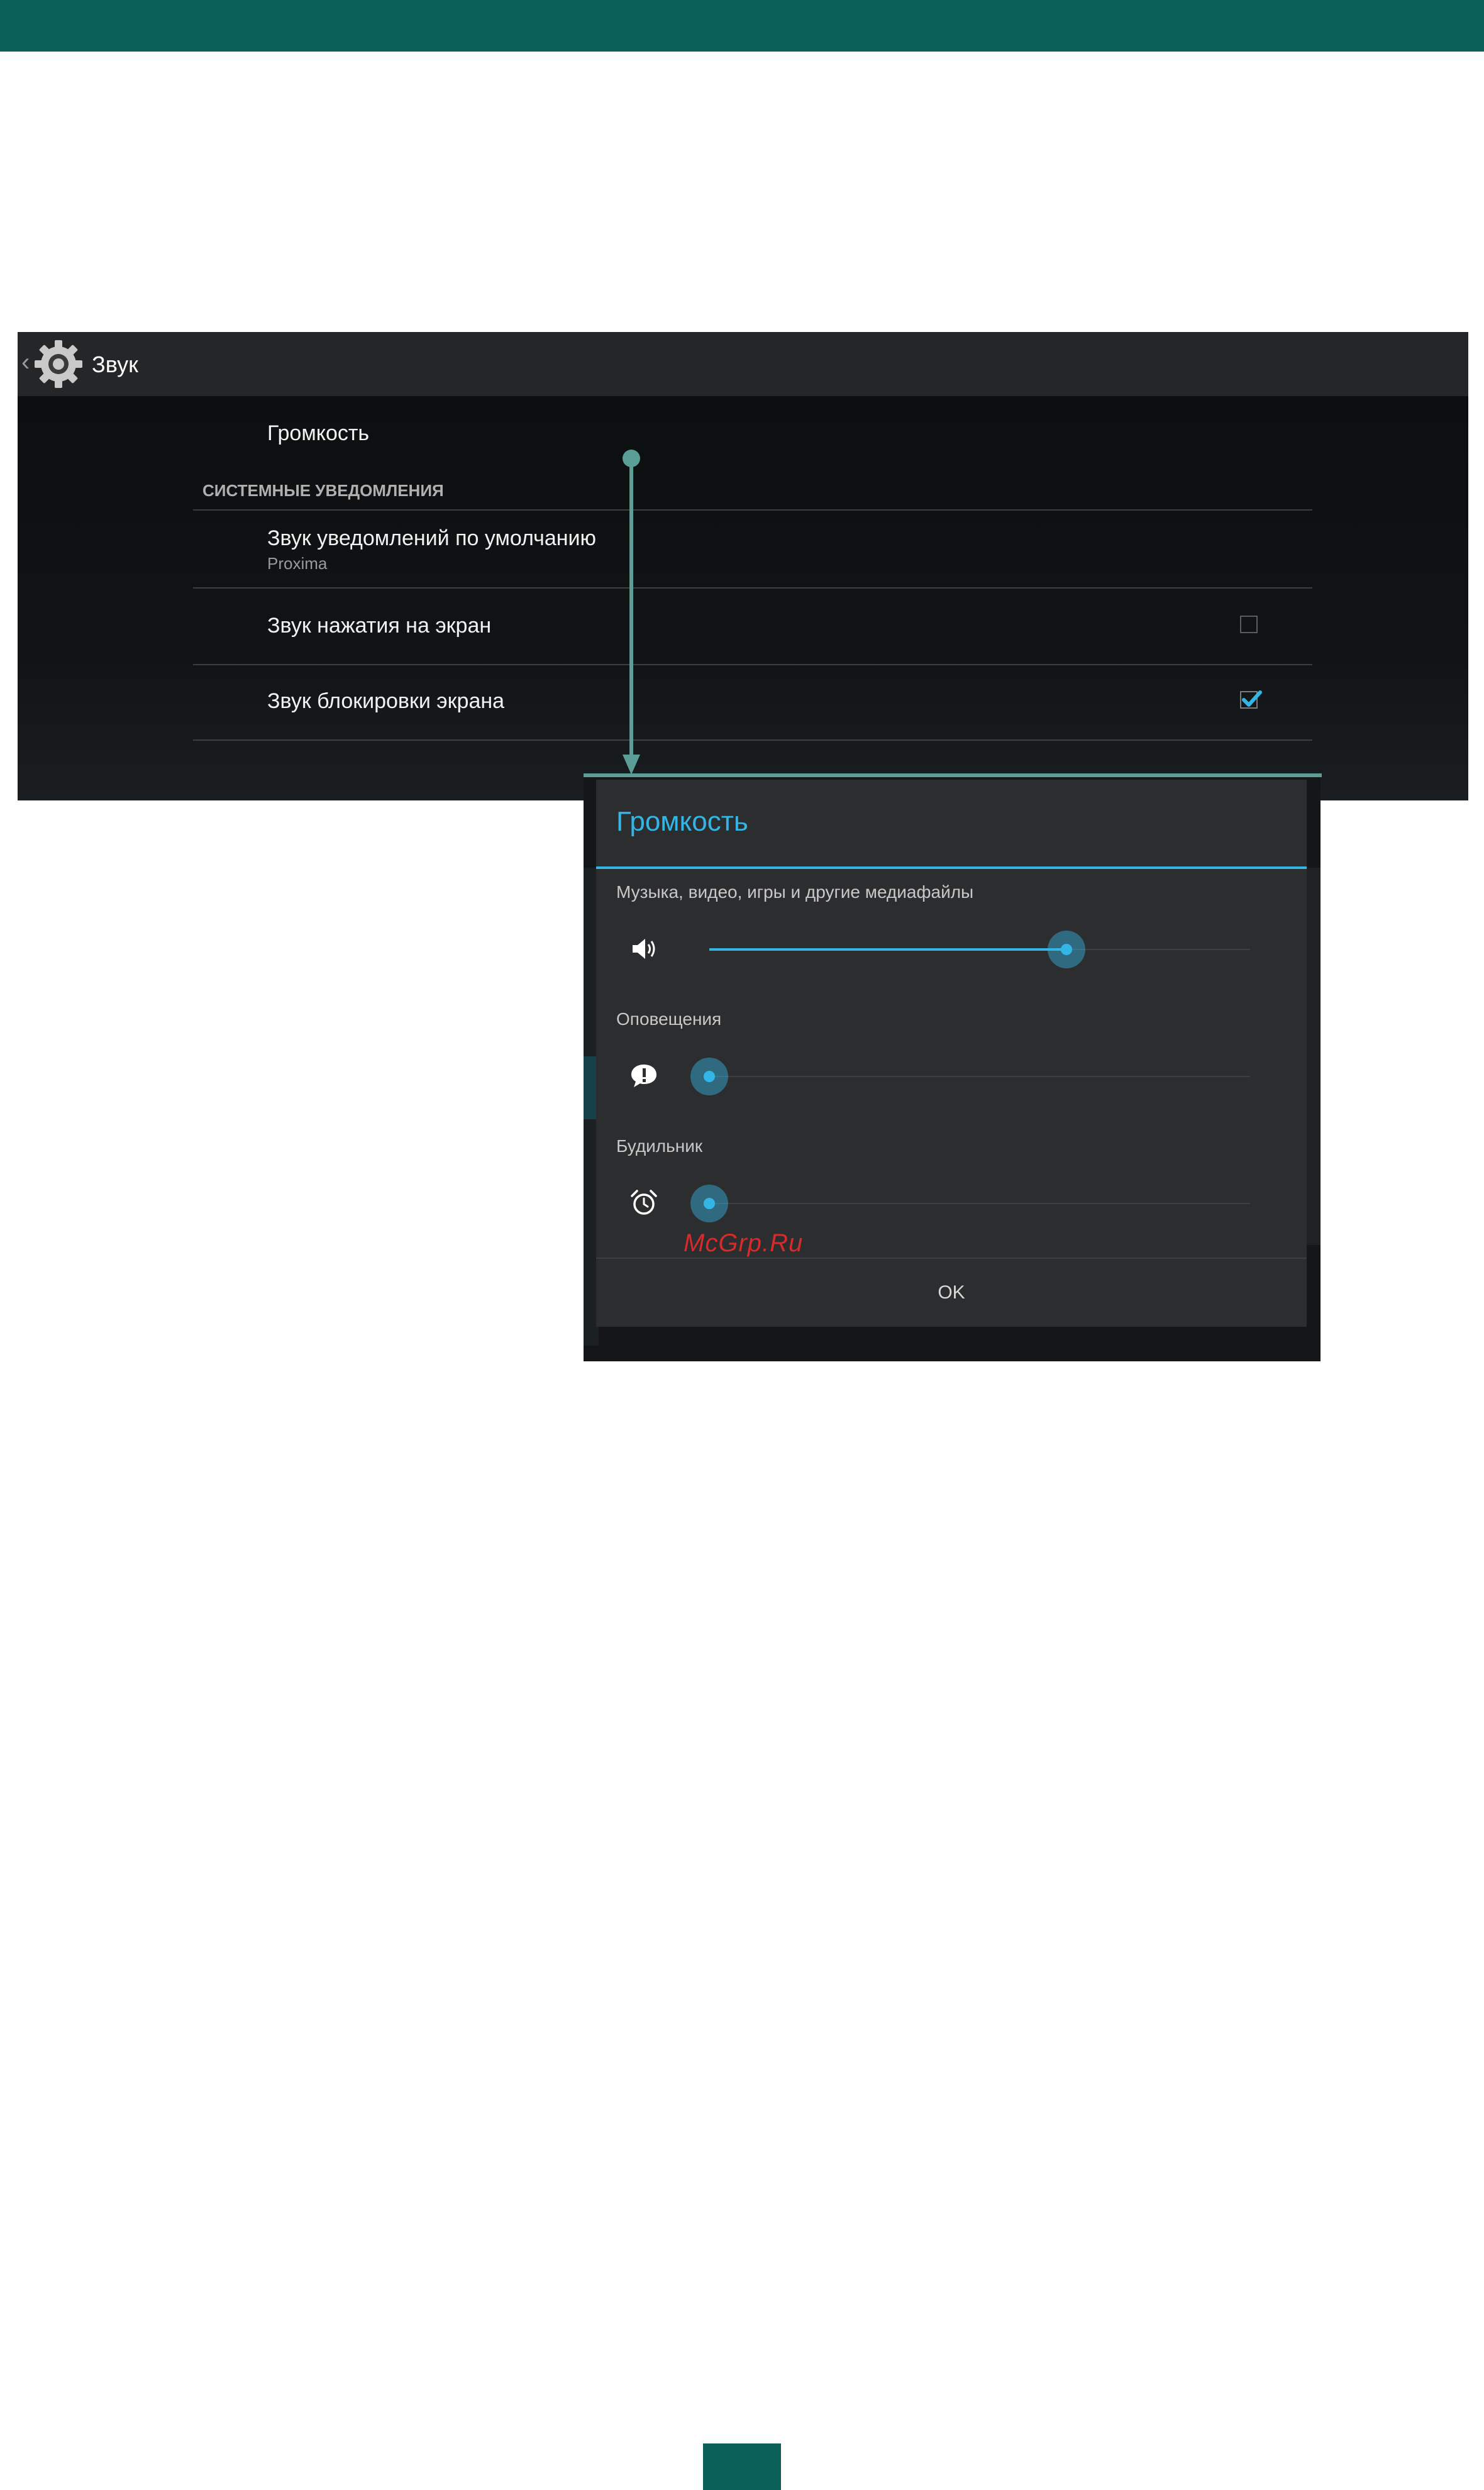 The height and width of the screenshot is (2490, 1484). Describe the element at coordinates (431, 538) in the screenshot. I see `default-notification-sound-row: Звук уведомлений по умолчанию` at that location.